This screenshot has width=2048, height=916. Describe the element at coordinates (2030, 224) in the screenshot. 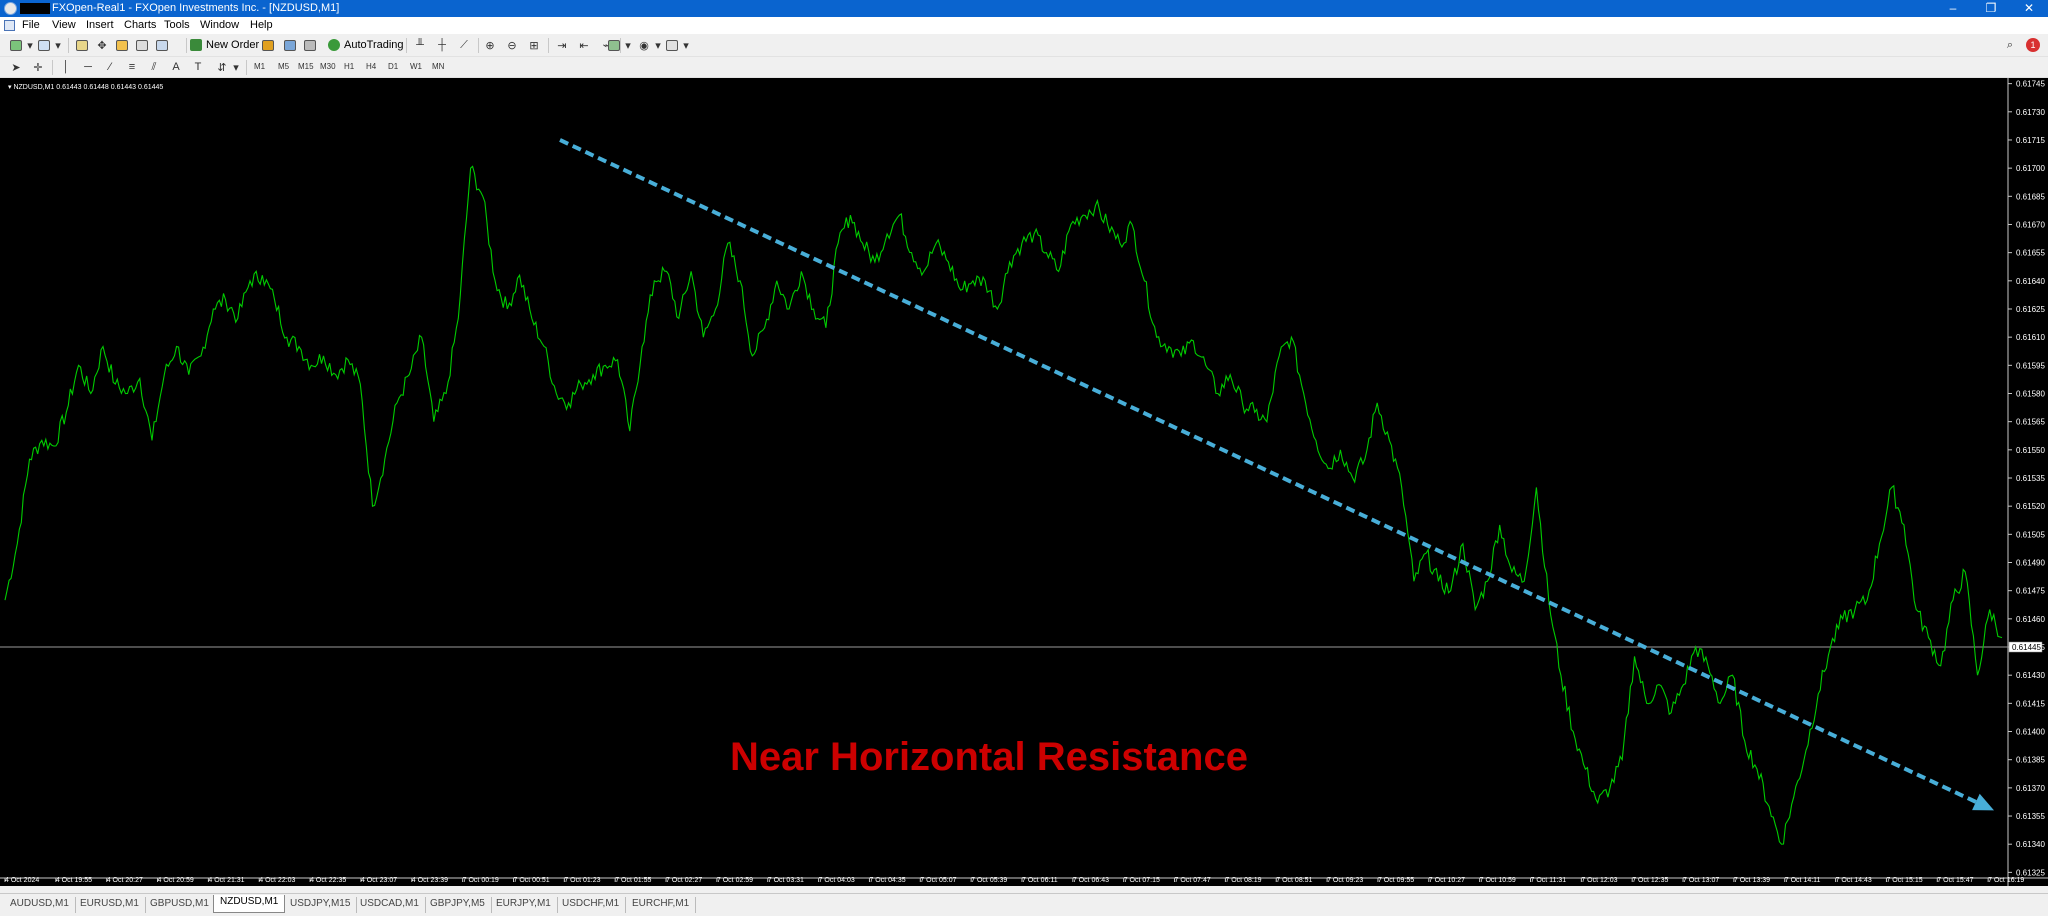

I see `price-tick-label: 0.61670` at that location.